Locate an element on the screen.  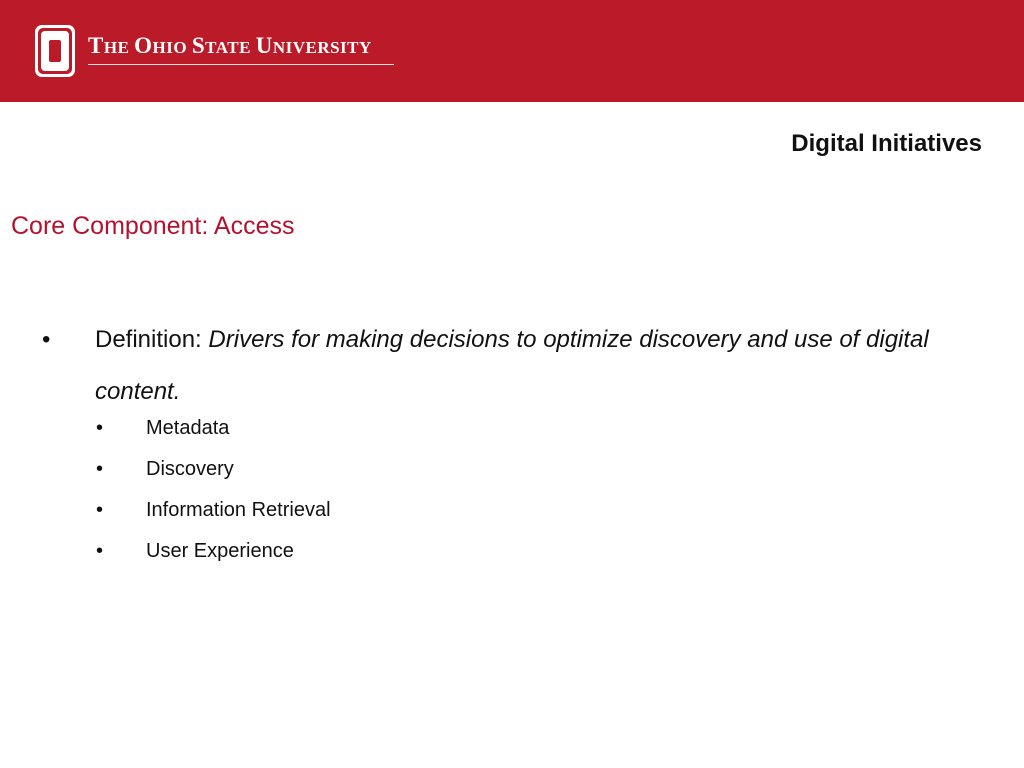
block-o-logo-icon is located at coordinates (55, 51).